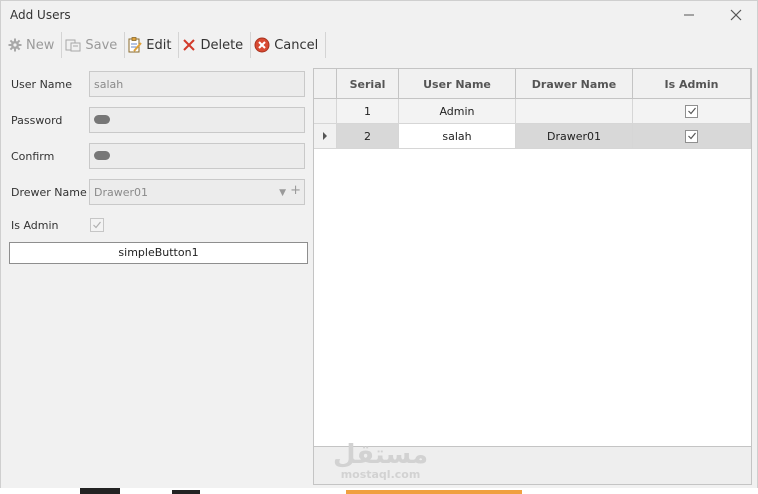 The height and width of the screenshot is (494, 758). I want to click on cancel-button-label: Cancel, so click(296, 45).